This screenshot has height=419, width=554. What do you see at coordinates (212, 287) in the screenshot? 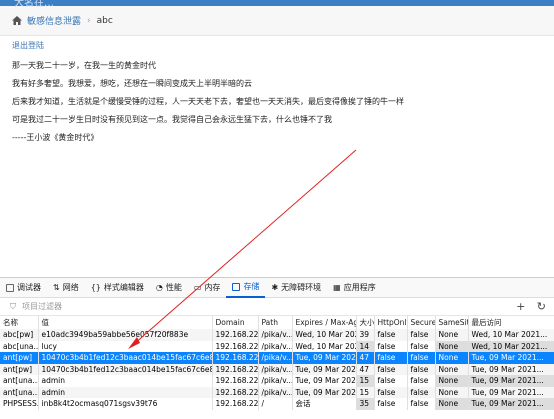
I see `tab-label: 内存` at bounding box center [212, 287].